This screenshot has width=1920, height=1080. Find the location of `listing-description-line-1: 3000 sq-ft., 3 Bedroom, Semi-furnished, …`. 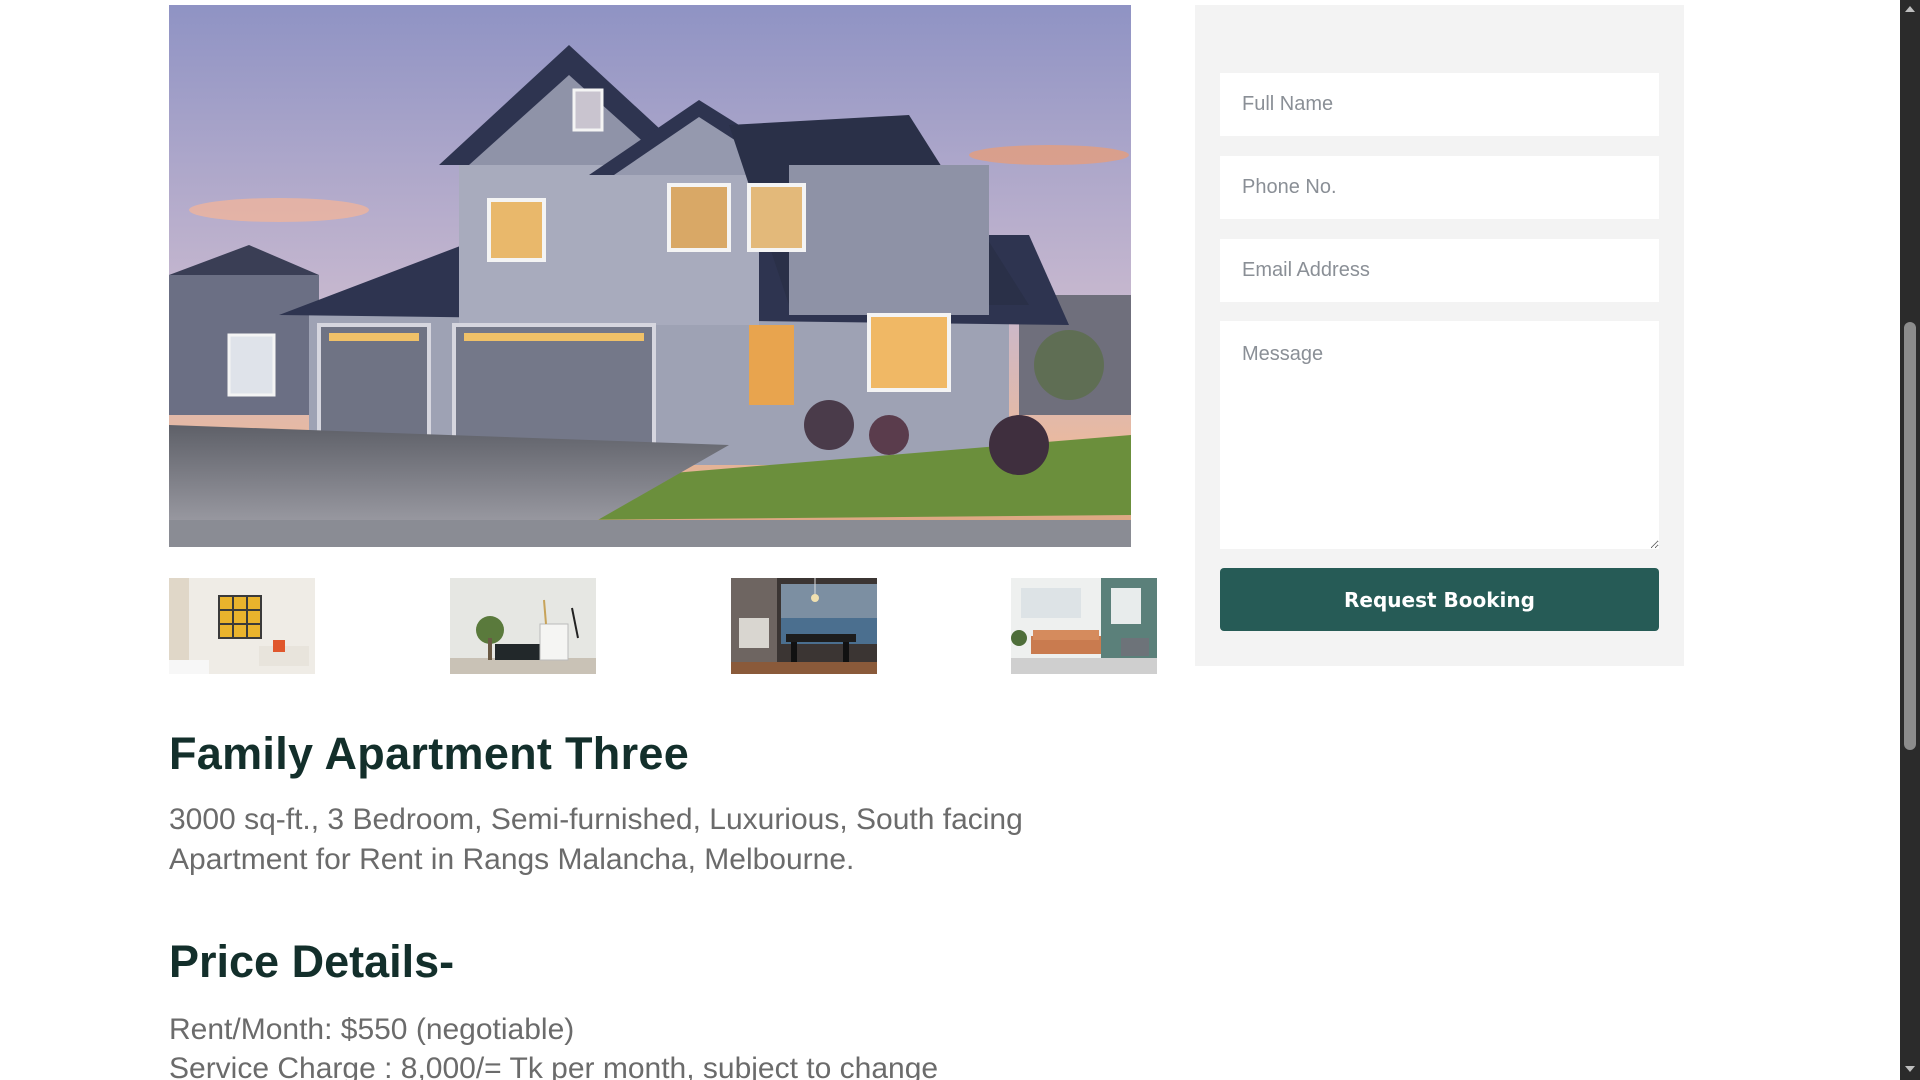

listing-description-line-1: 3000 sq-ft., 3 Bedroom, Semi-furnished, … is located at coordinates (596, 819).